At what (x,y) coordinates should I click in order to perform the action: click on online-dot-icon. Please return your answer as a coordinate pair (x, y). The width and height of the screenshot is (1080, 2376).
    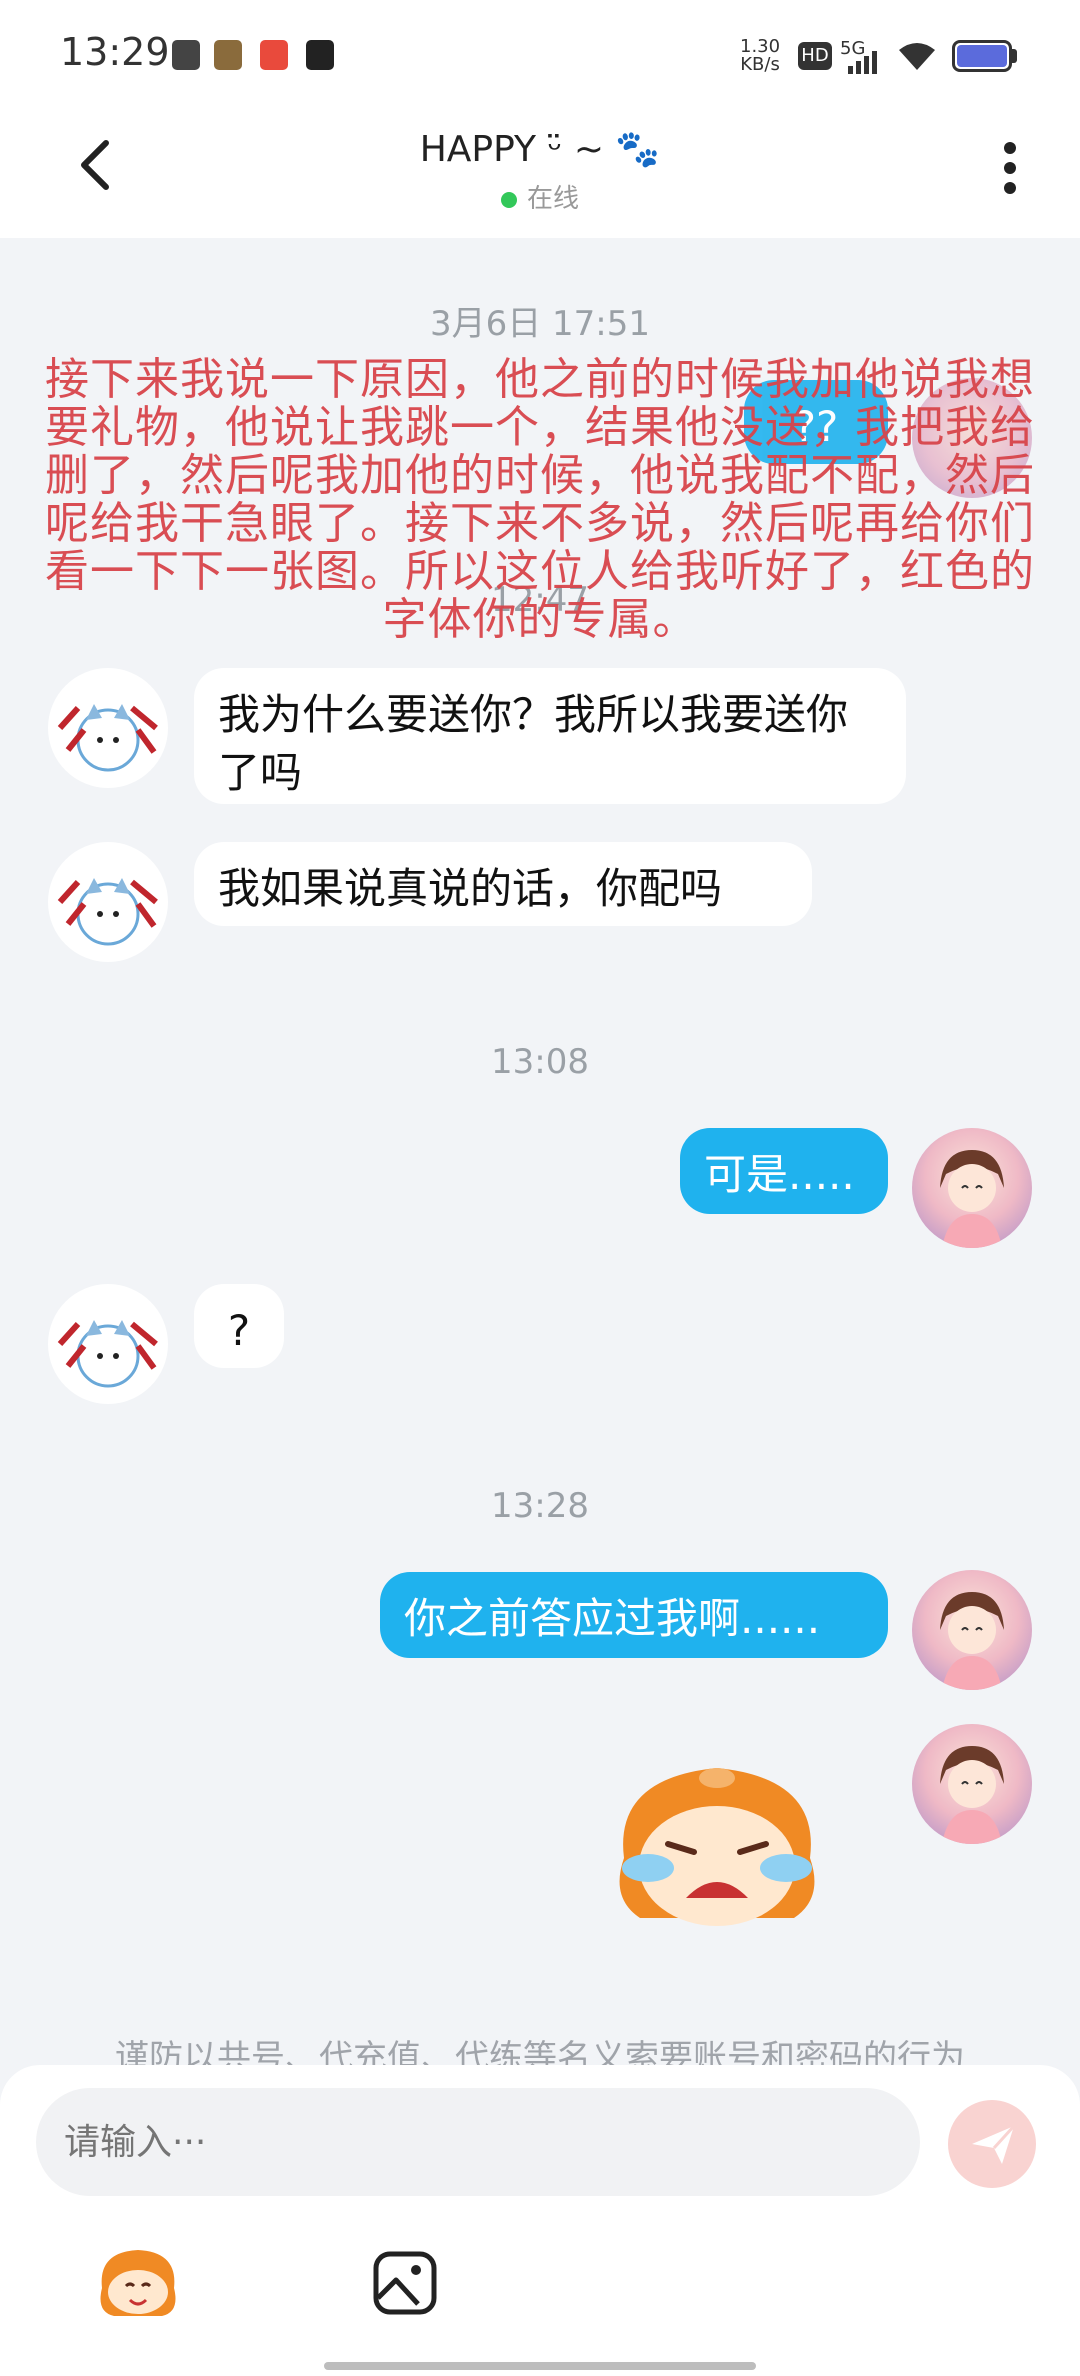
    Looking at the image, I should click on (508, 199).